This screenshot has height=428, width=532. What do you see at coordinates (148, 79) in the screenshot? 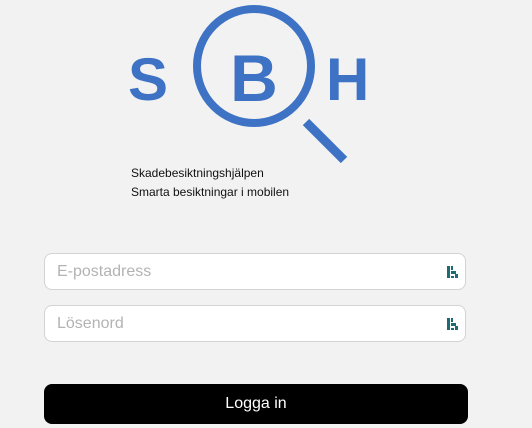
I see `logo-letter-s: S` at bounding box center [148, 79].